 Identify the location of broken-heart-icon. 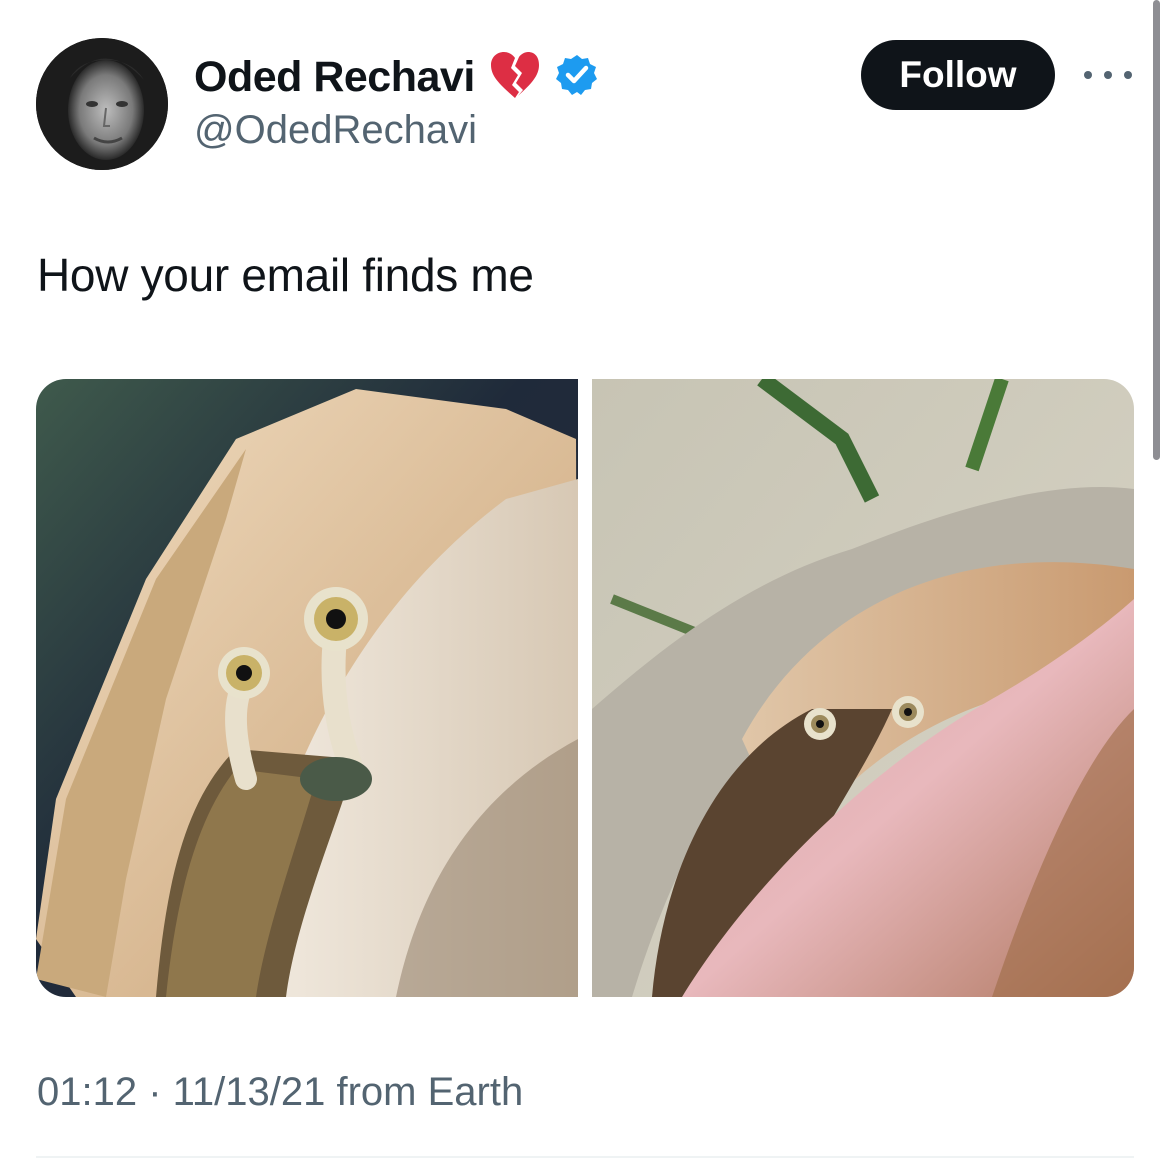
(515, 77).